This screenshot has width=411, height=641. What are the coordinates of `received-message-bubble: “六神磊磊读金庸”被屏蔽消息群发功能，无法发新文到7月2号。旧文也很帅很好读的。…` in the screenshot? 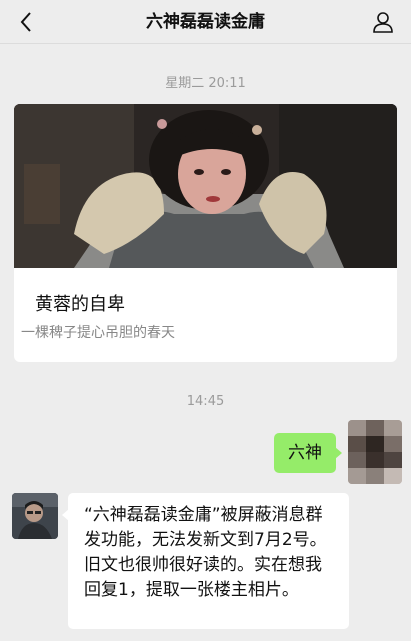 It's located at (205, 561).